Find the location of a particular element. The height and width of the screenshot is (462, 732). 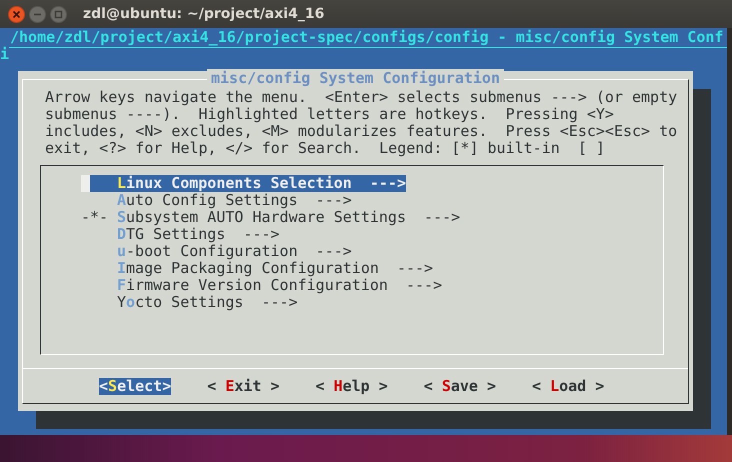

menu-item: DTG Settings ---> is located at coordinates (180, 234).